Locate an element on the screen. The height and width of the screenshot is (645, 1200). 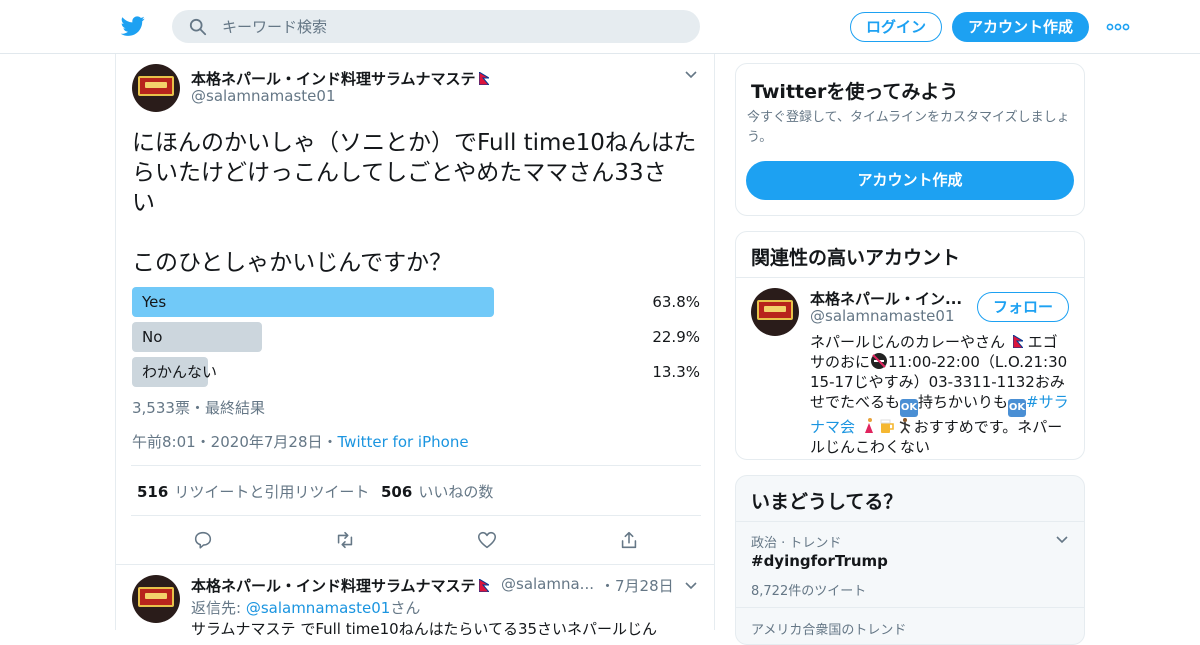
bio-text: ネパールじんのカレーやさん is located at coordinates (908, 342).